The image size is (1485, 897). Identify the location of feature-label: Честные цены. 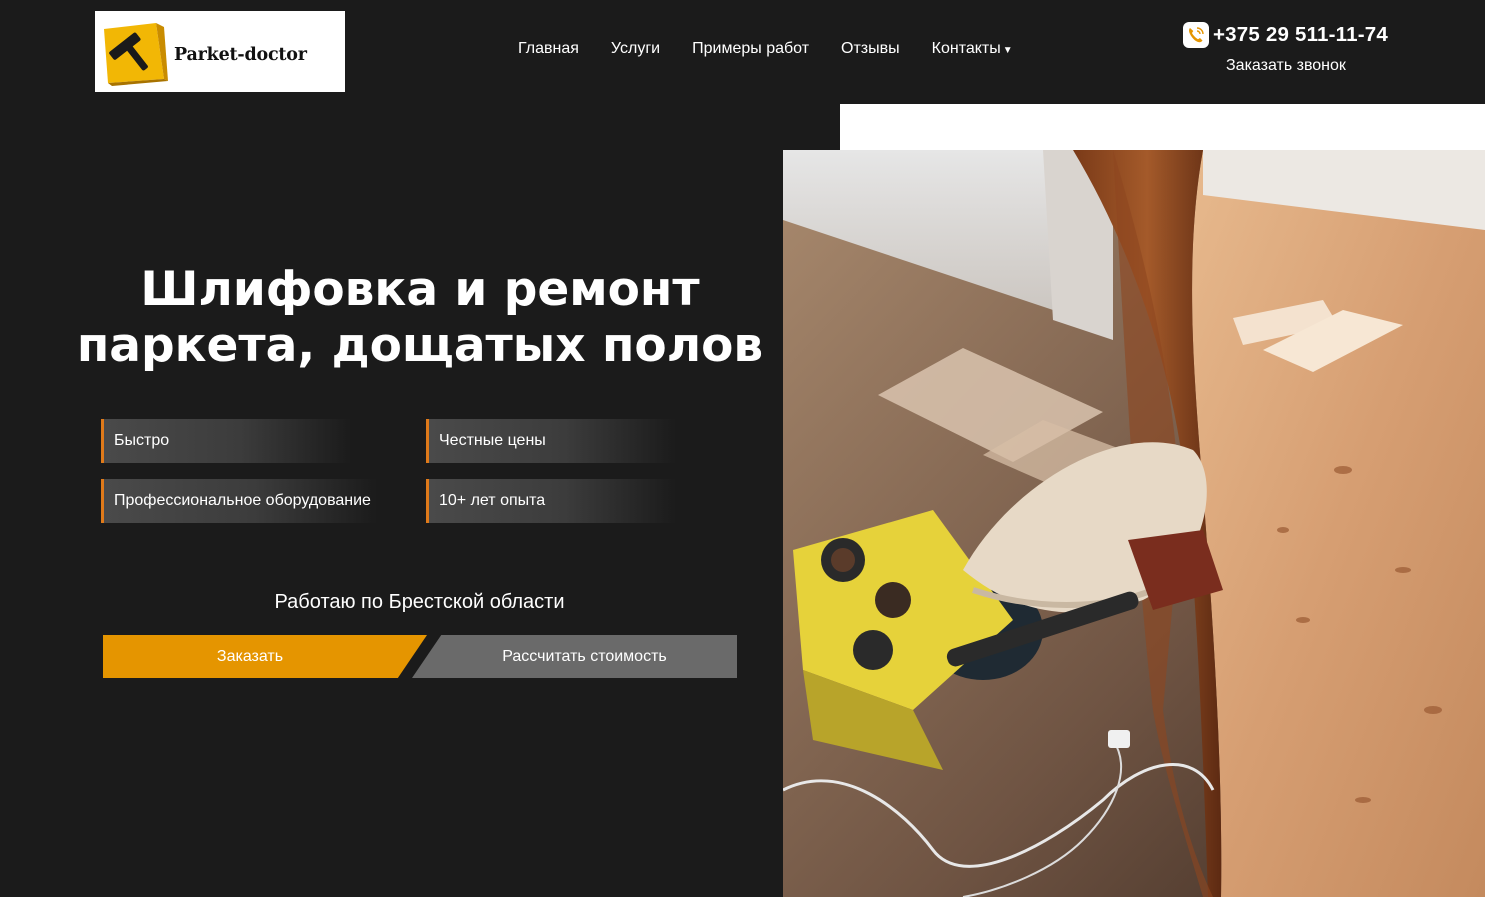
(492, 440).